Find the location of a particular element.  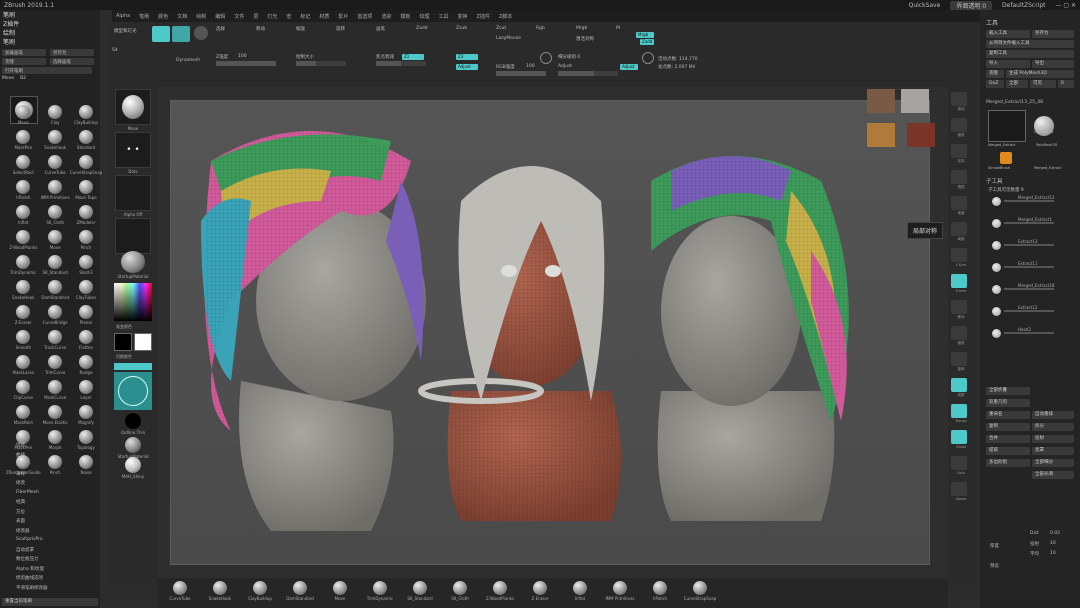

brush-item: Z-Eraser is located at coordinates (23, 315).